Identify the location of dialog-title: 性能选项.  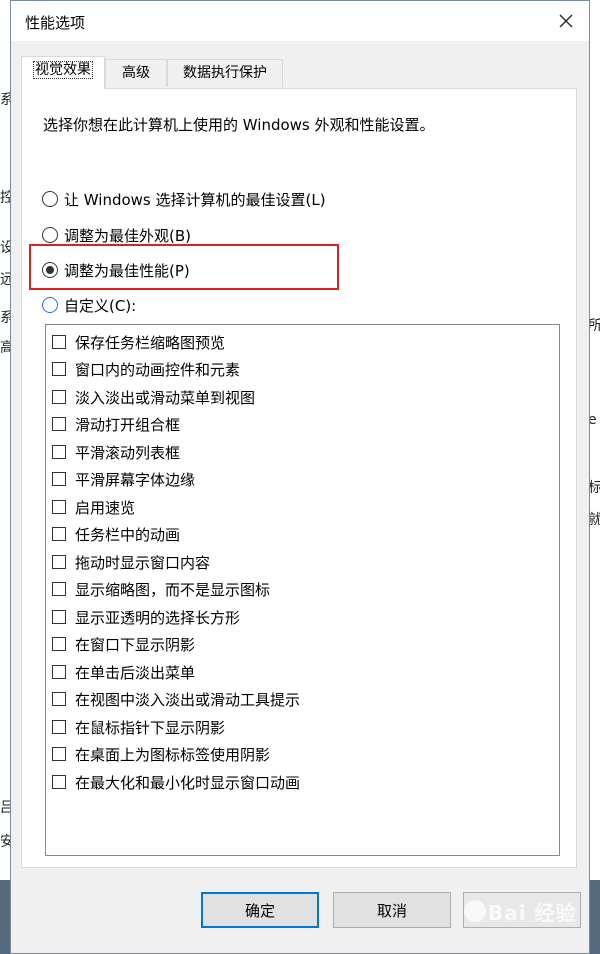
(55, 23).